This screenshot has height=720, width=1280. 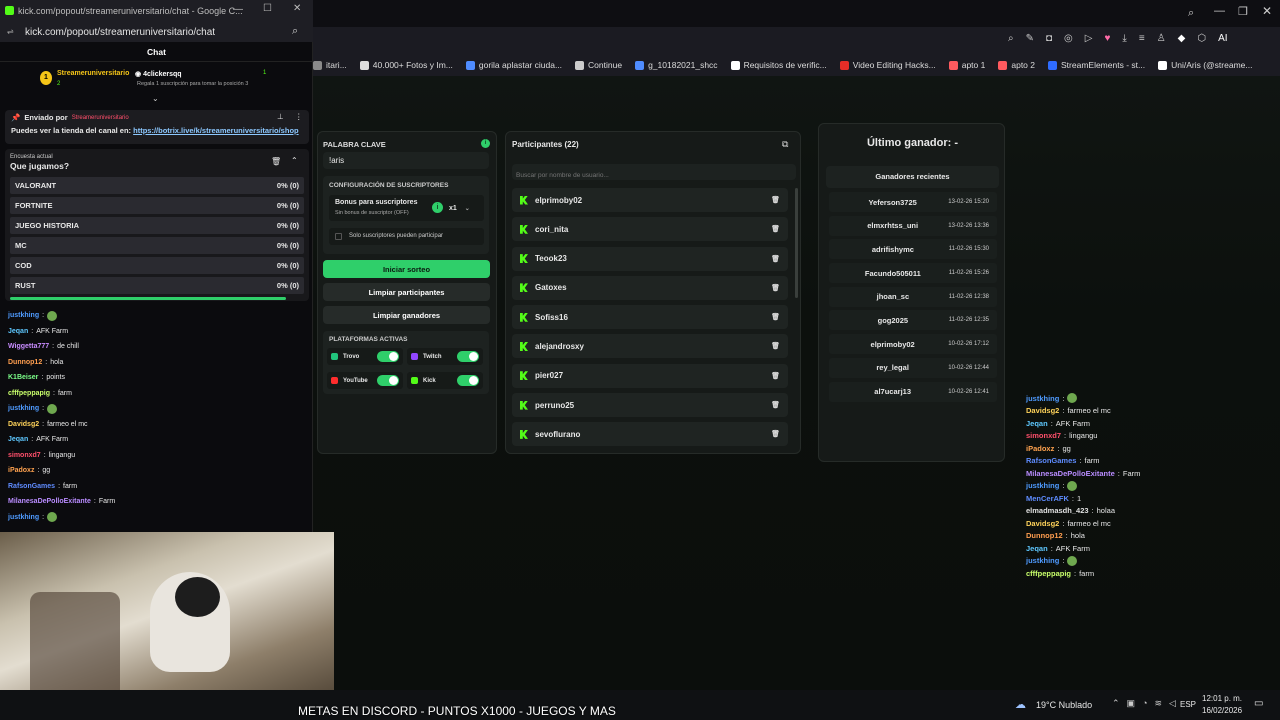 I want to click on chat-username: MenCerAFK, so click(x=1047, y=498).